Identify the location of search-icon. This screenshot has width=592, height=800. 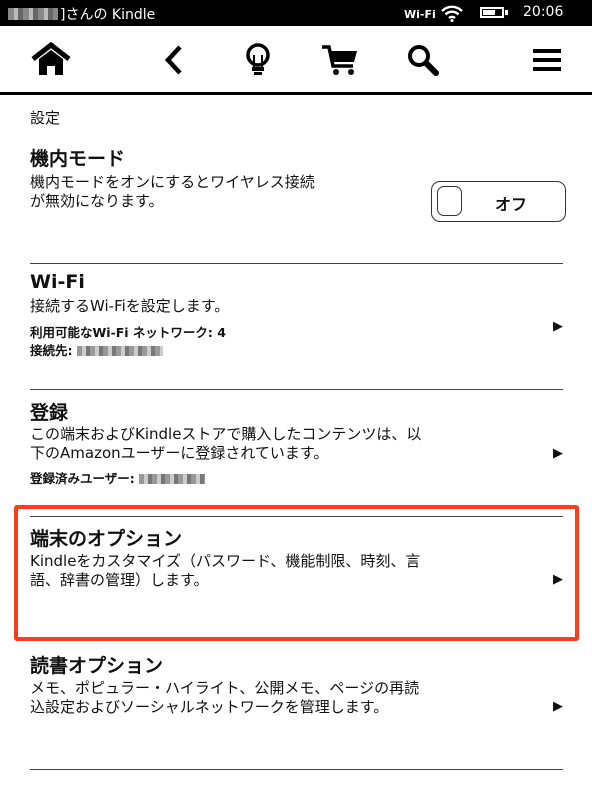
(423, 60).